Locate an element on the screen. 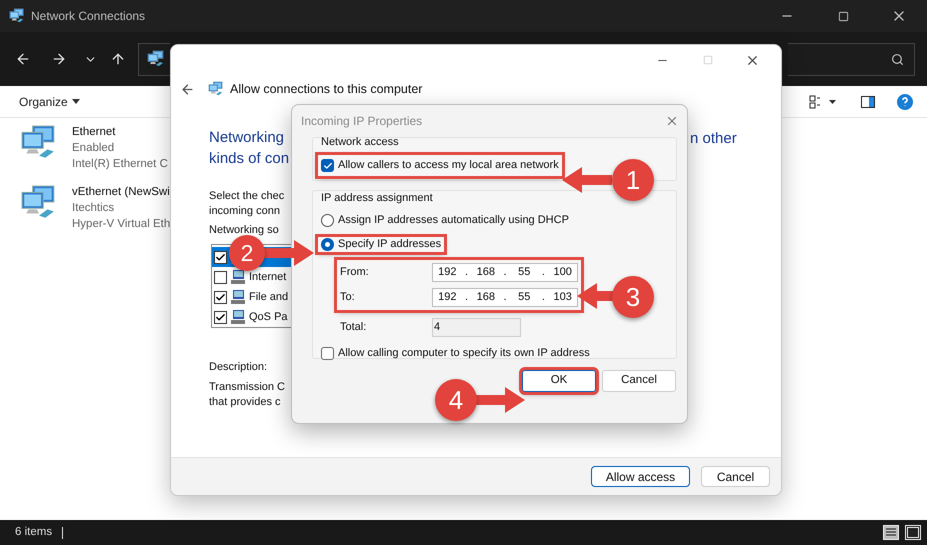  description-text: Transmission C is located at coordinates (247, 387).